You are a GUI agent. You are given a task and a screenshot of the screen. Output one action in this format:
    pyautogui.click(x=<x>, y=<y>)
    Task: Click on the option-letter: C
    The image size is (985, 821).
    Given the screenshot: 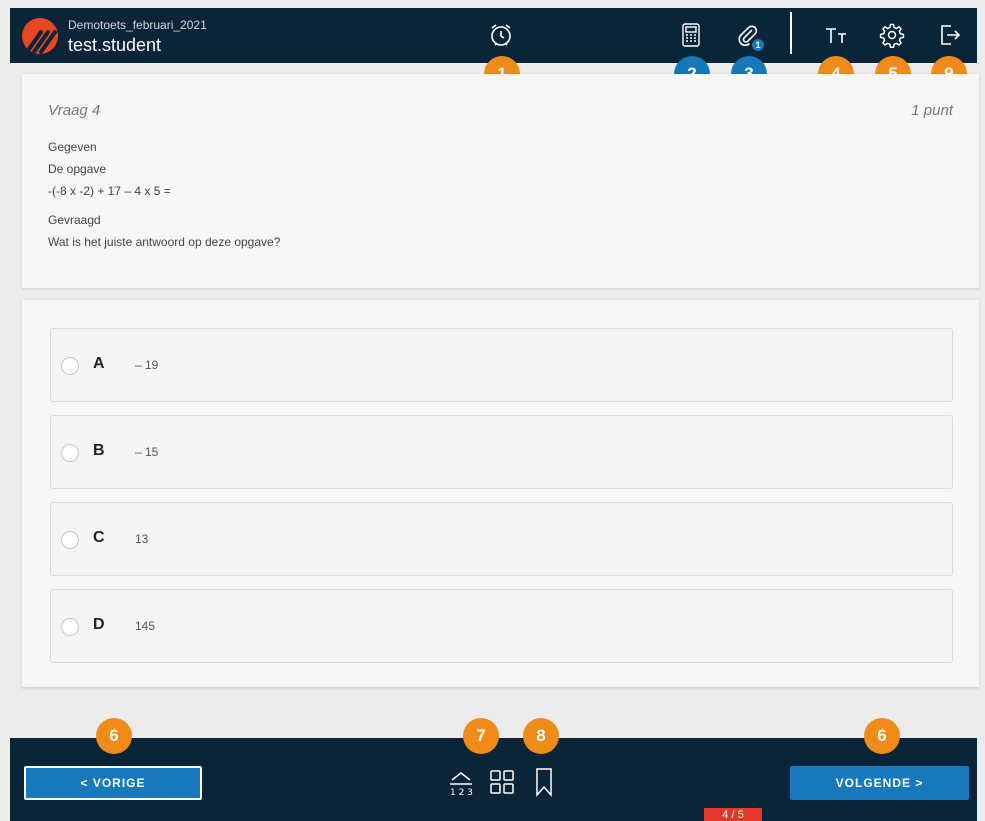 What is the action you would take?
    pyautogui.click(x=99, y=537)
    